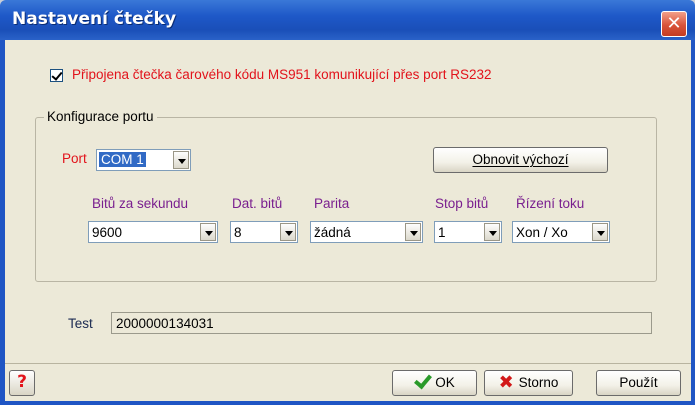 Image resolution: width=695 pixels, height=405 pixels. What do you see at coordinates (422, 381) in the screenshot?
I see `check-icon` at bounding box center [422, 381].